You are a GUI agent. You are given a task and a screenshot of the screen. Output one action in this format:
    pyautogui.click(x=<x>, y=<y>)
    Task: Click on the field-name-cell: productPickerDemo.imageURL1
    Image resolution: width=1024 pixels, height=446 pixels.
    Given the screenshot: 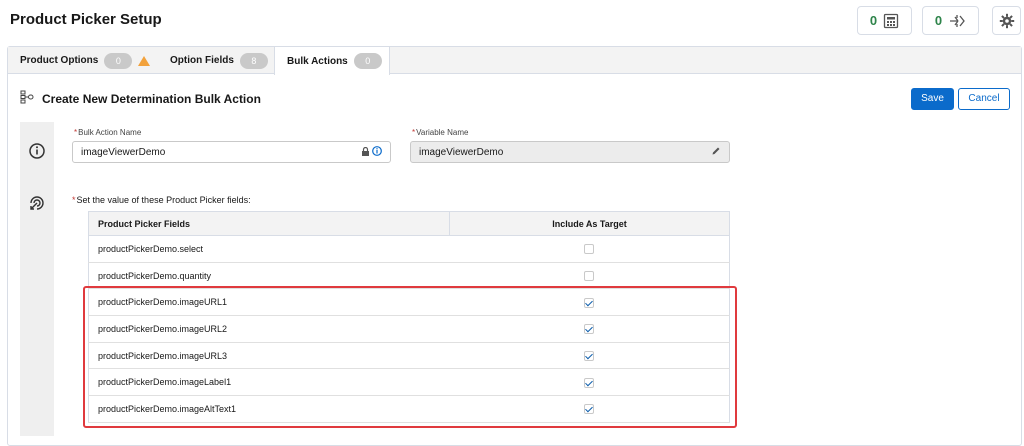 What is the action you would take?
    pyautogui.click(x=269, y=302)
    